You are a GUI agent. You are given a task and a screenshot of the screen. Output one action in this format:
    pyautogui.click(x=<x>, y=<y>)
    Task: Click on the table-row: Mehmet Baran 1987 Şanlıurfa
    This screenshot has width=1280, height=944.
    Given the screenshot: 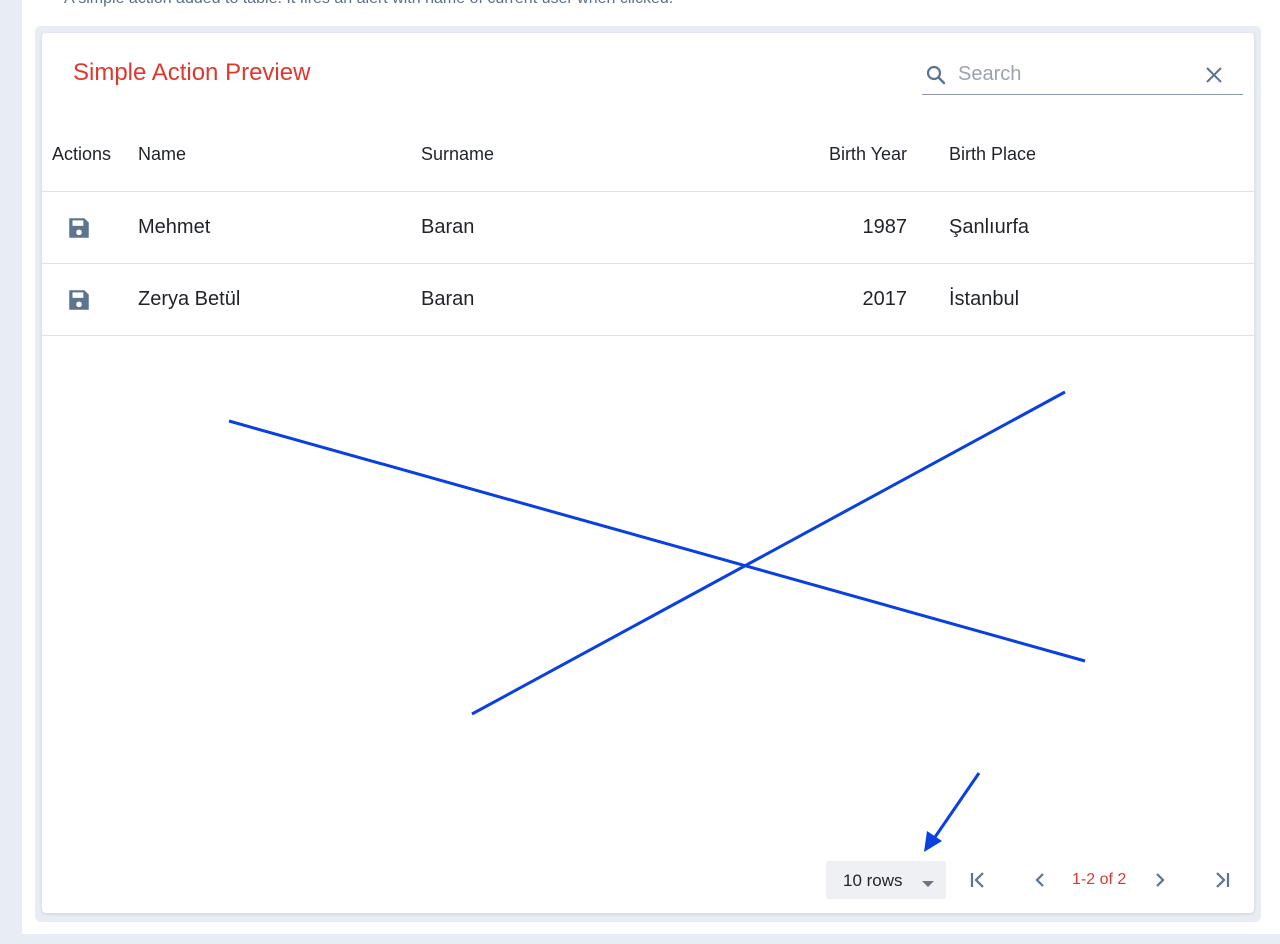 What is the action you would take?
    pyautogui.click(x=648, y=227)
    